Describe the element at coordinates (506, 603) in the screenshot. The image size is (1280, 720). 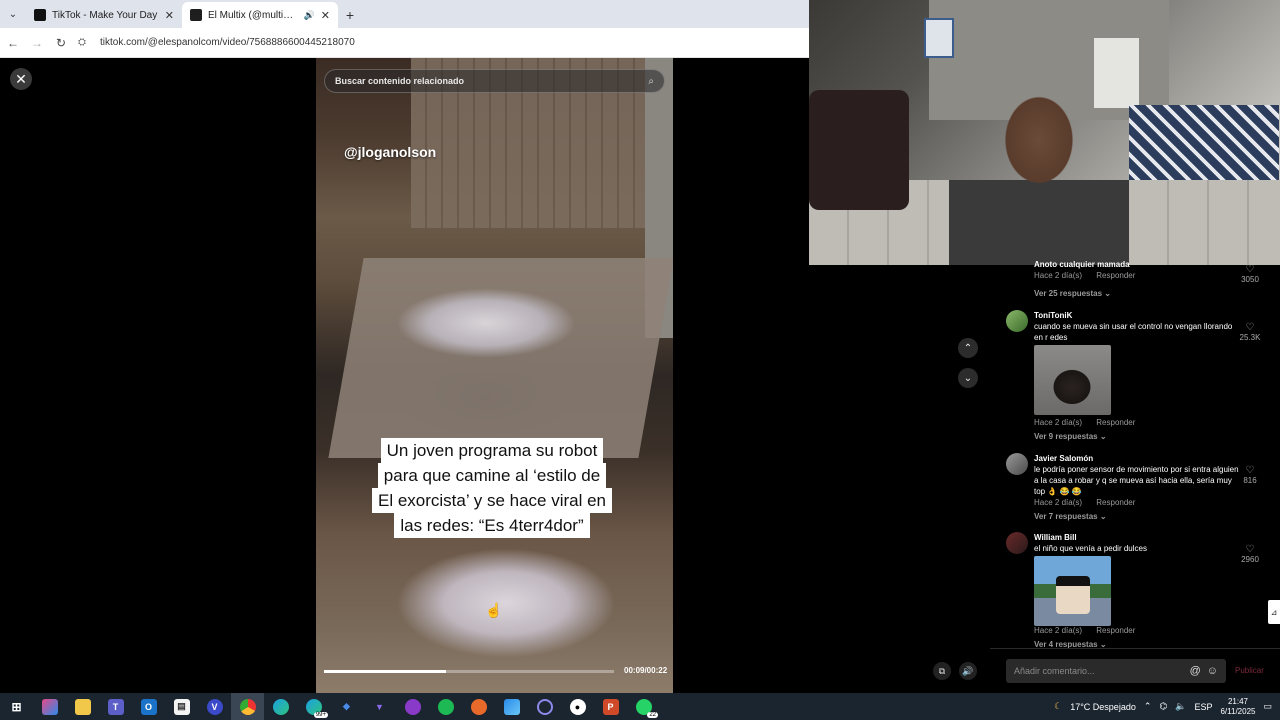
I see `video-scene-figure` at that location.